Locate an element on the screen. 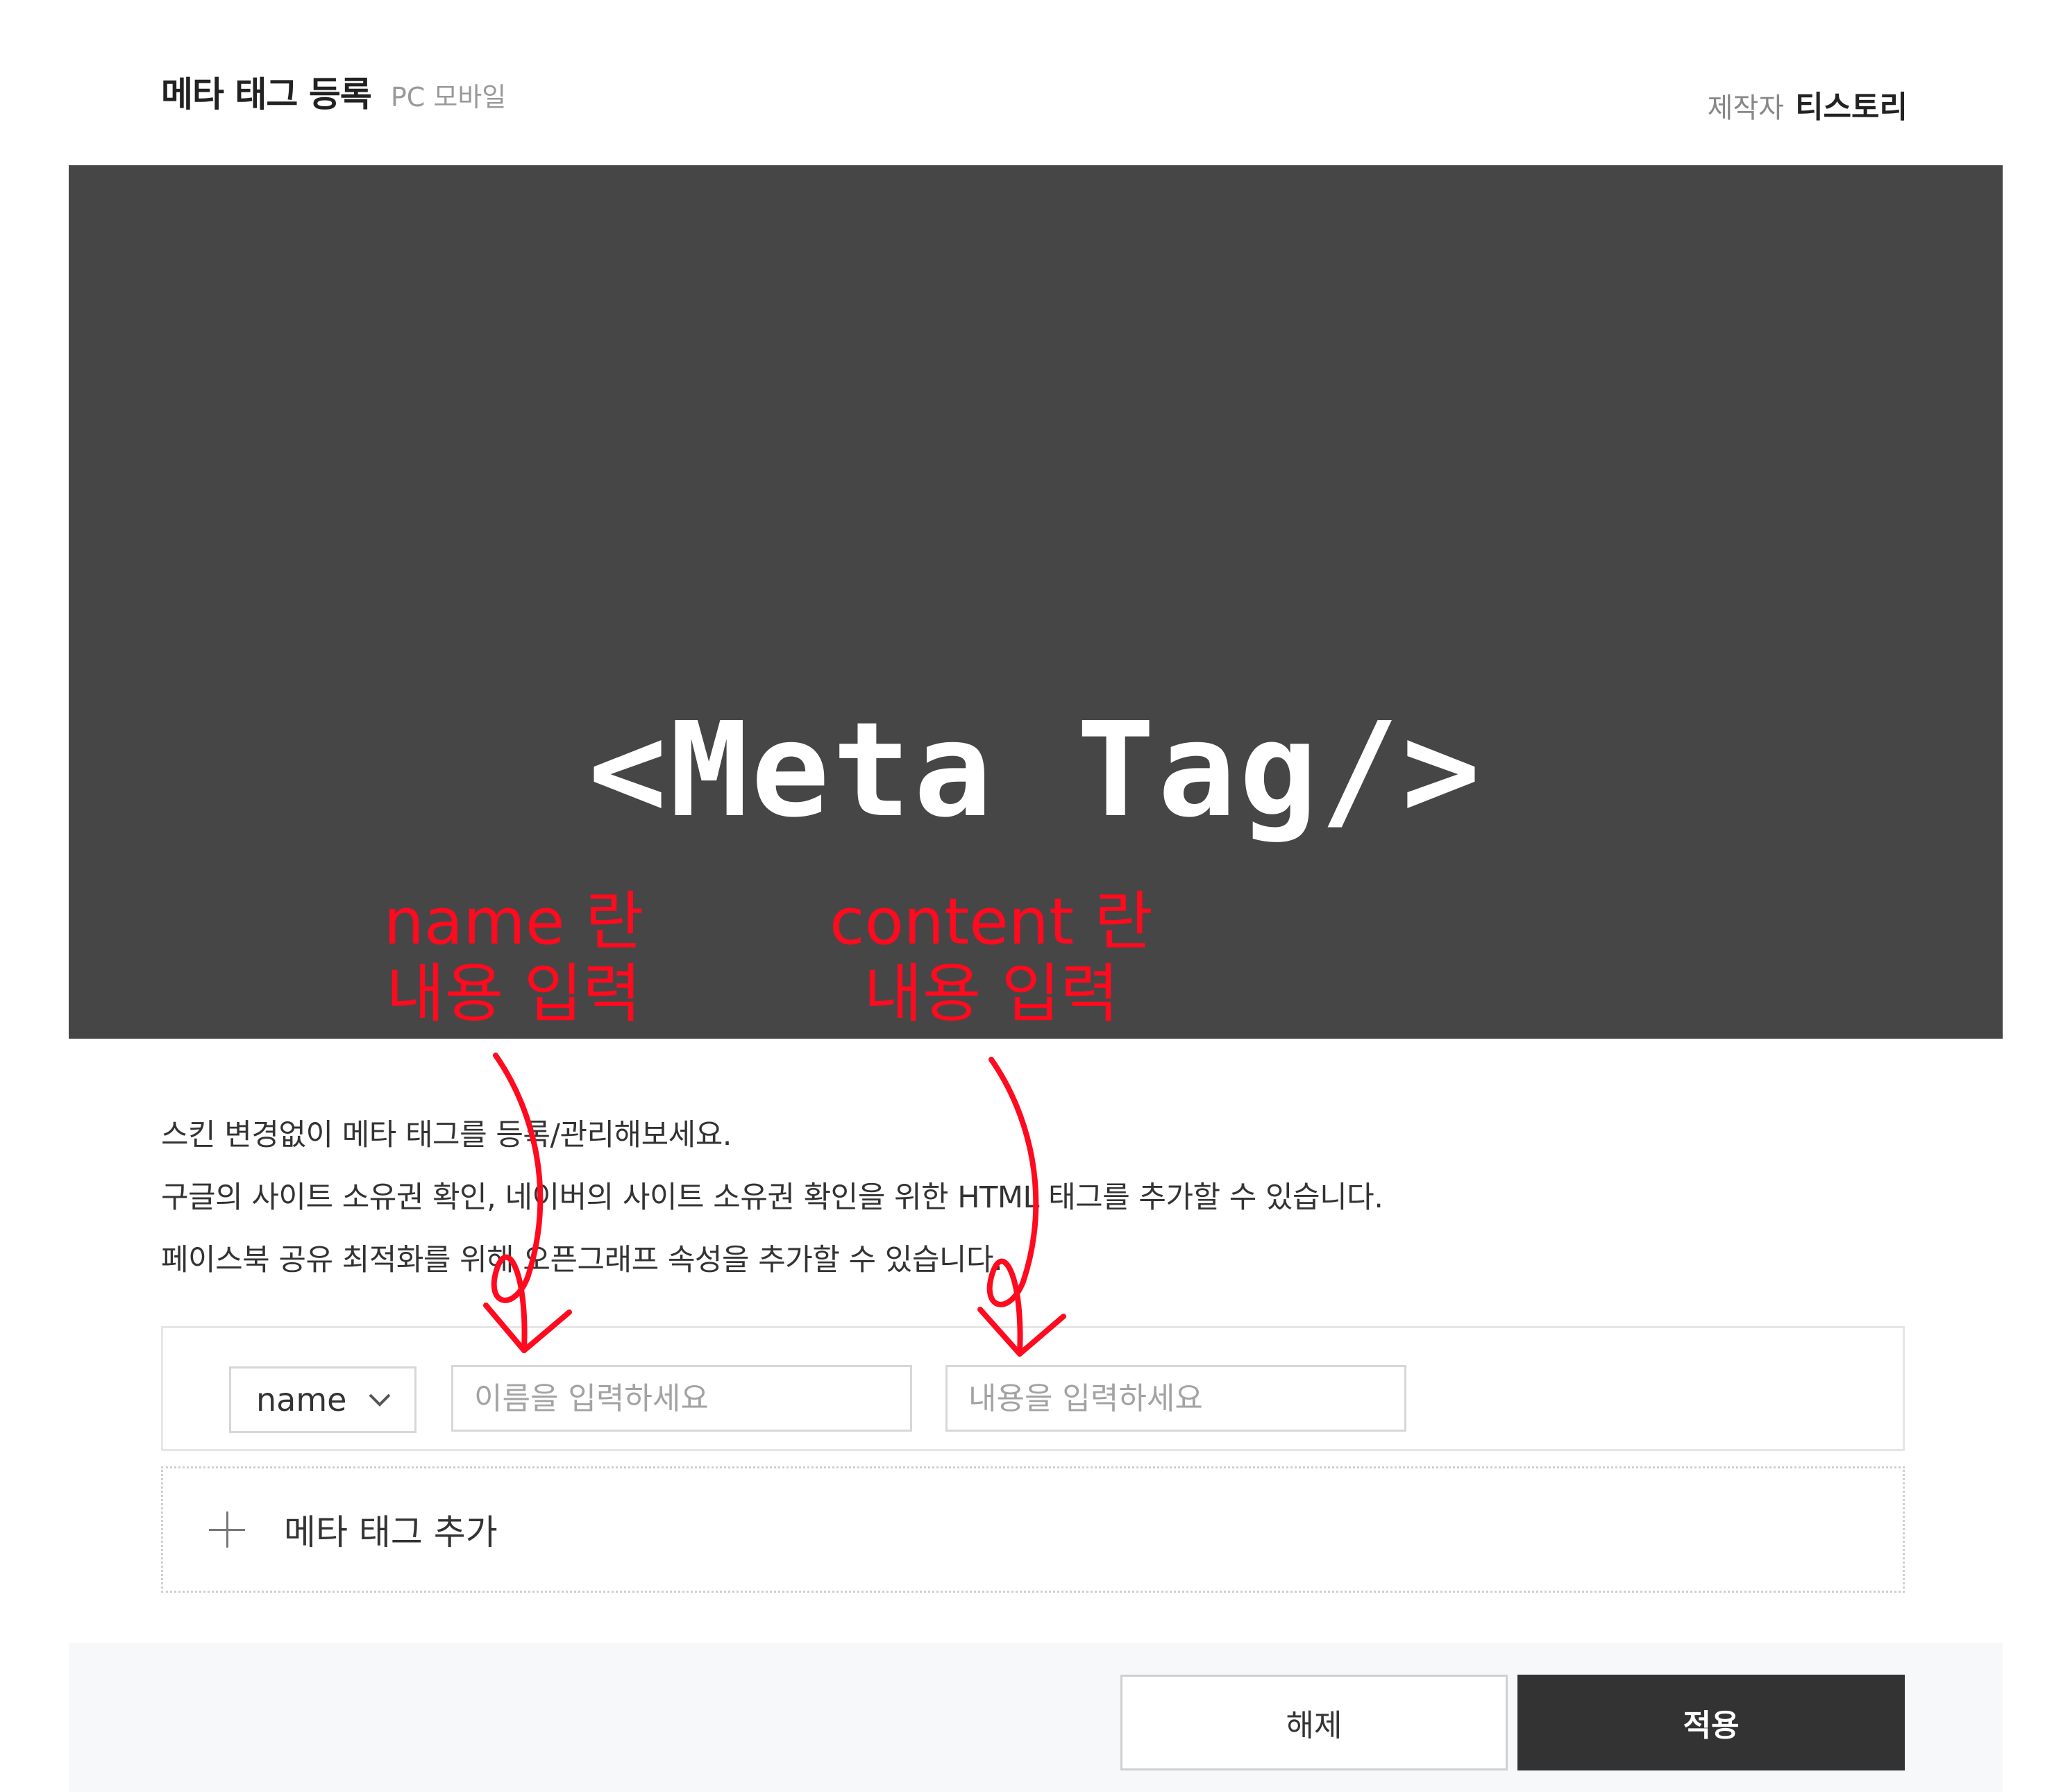 The image size is (2070, 1792). add-meta-tag-button: 메타 태그 추가 is located at coordinates (1033, 1529).